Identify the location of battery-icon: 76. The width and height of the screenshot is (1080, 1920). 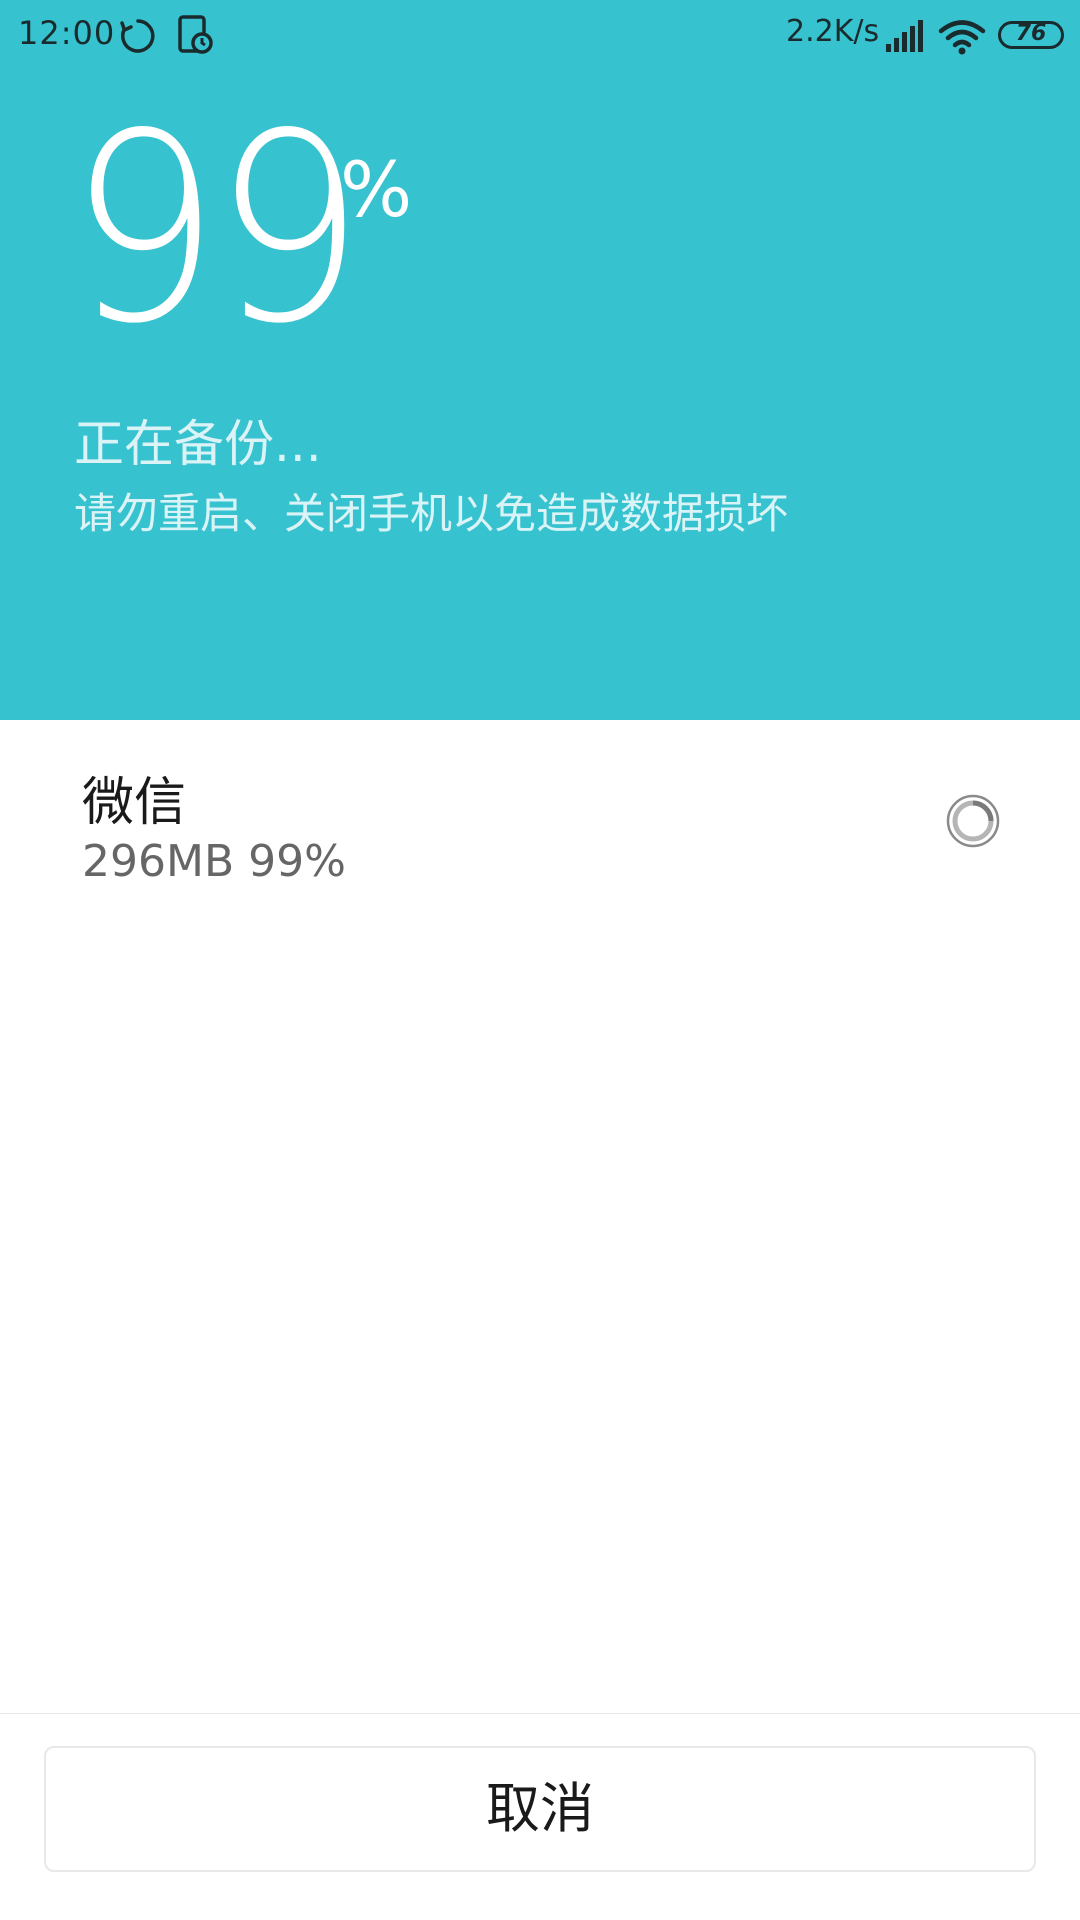
(1031, 35).